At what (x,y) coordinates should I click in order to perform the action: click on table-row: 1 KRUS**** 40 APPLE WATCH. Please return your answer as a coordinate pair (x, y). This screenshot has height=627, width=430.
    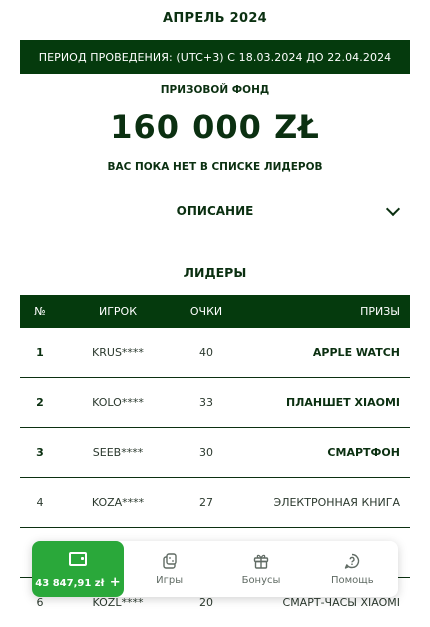
    Looking at the image, I should click on (215, 353).